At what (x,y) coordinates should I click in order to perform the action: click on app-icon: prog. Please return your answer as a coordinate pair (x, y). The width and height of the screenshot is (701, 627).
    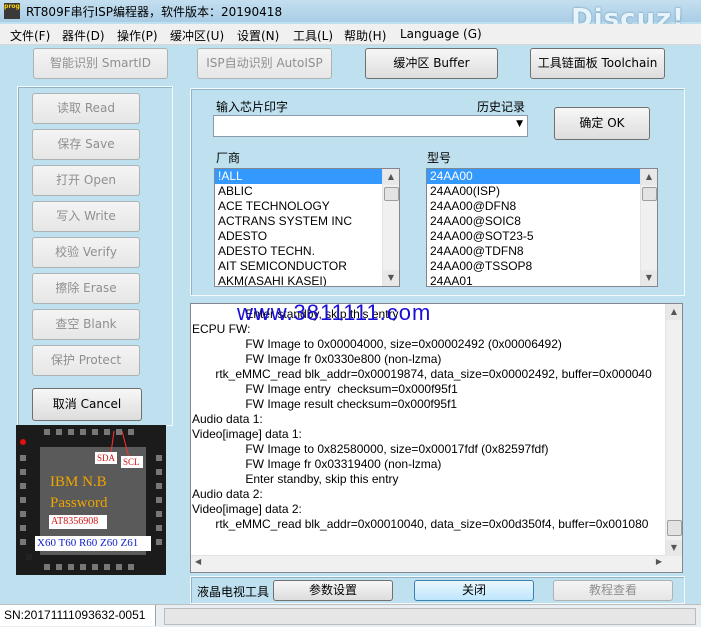
    Looking at the image, I should click on (12, 11).